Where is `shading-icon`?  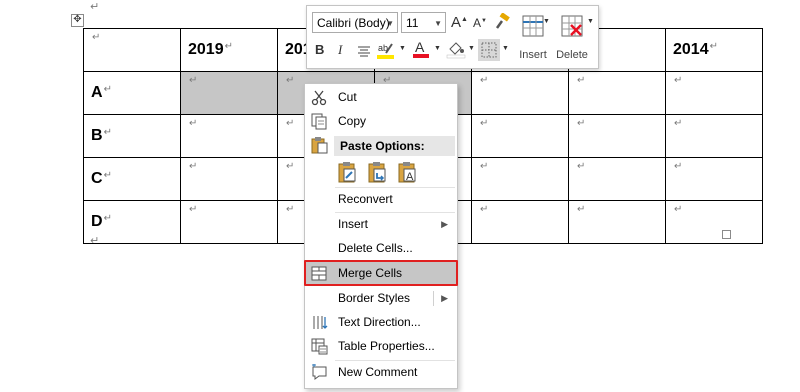
shading-icon is located at coordinates (456, 49).